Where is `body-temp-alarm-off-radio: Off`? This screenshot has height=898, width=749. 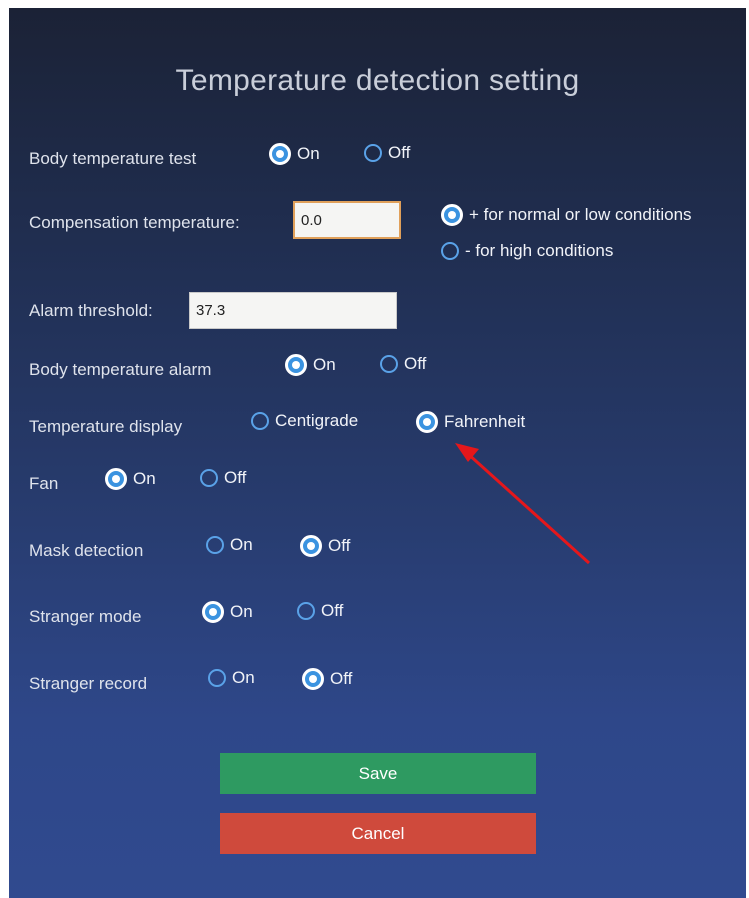 body-temp-alarm-off-radio: Off is located at coordinates (403, 364).